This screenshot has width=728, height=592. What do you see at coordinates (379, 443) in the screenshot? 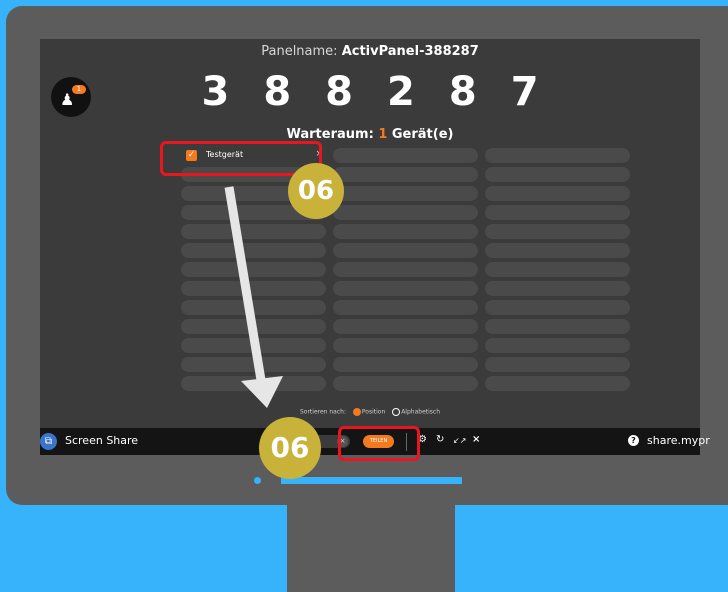
I see `share-highlight-box` at bounding box center [379, 443].